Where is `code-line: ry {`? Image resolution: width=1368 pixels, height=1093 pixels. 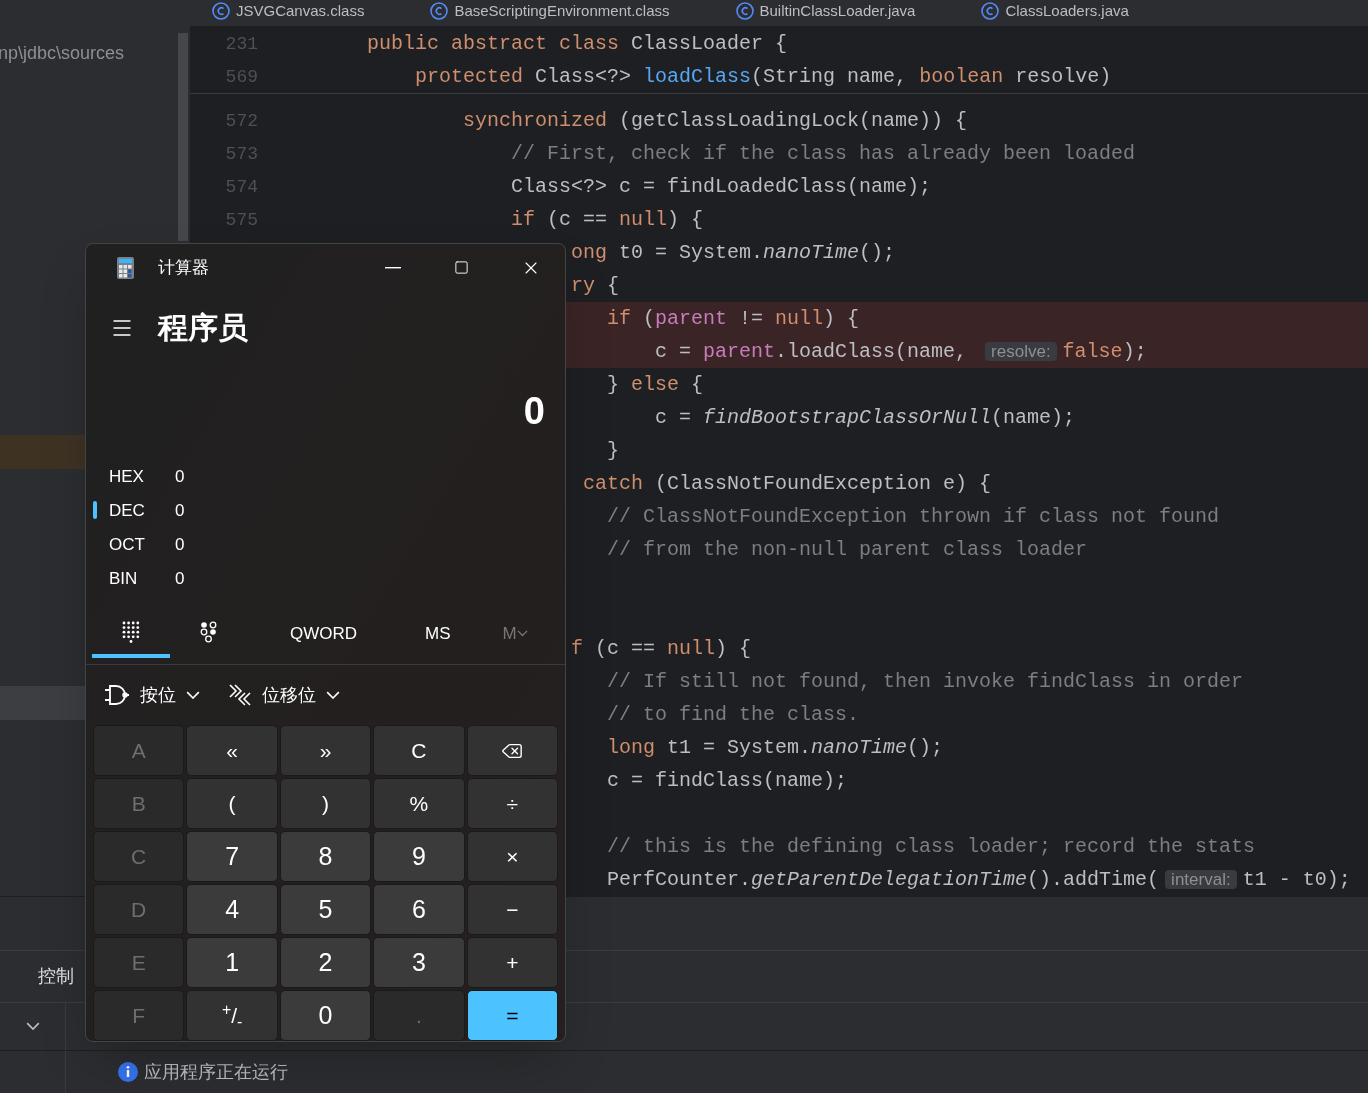 code-line: ry { is located at coordinates (595, 285).